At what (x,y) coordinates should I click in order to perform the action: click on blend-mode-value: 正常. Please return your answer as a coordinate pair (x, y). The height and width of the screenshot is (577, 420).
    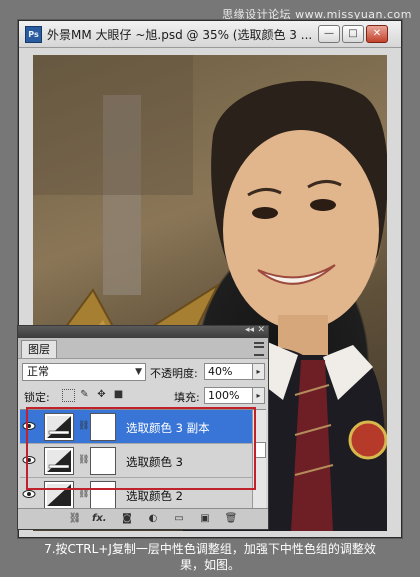
    Looking at the image, I should click on (38, 371).